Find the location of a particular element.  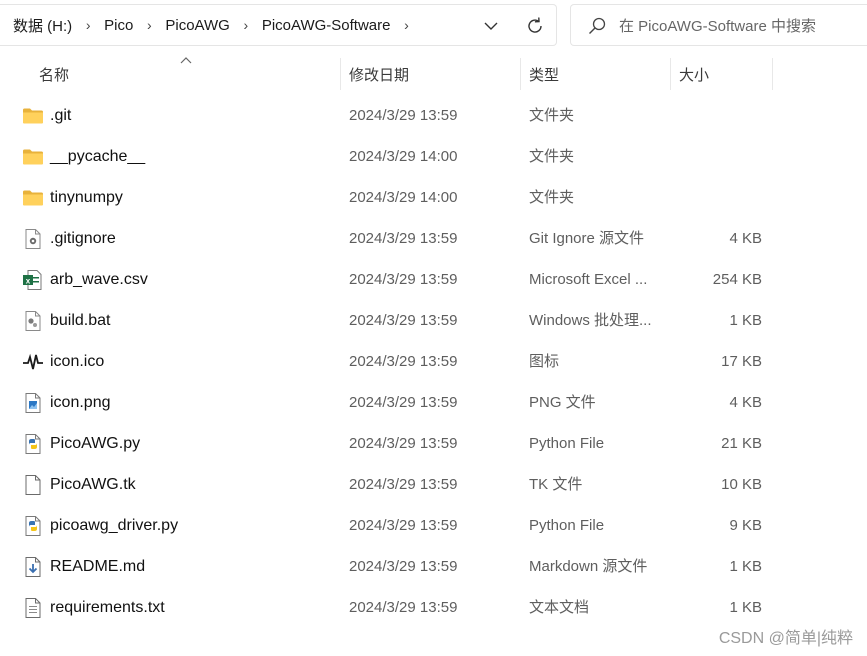

column-header-size: 大小 is located at coordinates (721, 74).